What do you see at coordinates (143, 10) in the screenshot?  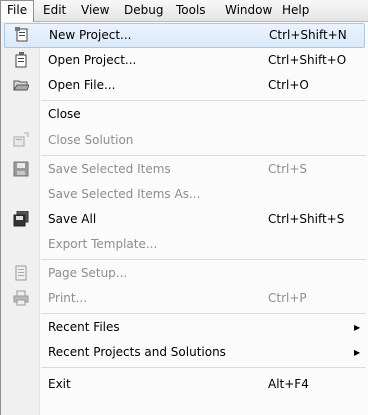 I see `menu-debug: Debug` at bounding box center [143, 10].